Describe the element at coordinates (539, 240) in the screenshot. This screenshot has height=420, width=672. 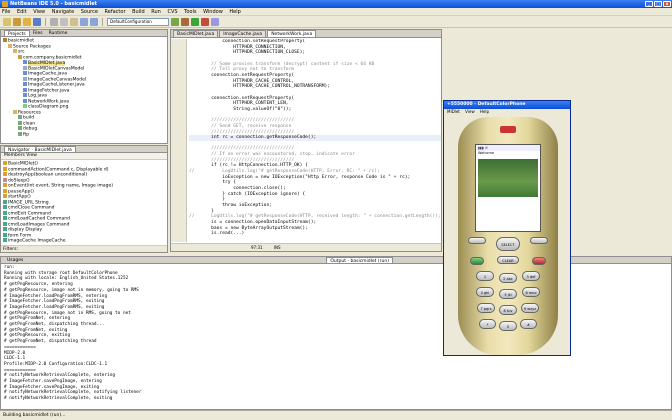
I see `right-soft-key` at that location.